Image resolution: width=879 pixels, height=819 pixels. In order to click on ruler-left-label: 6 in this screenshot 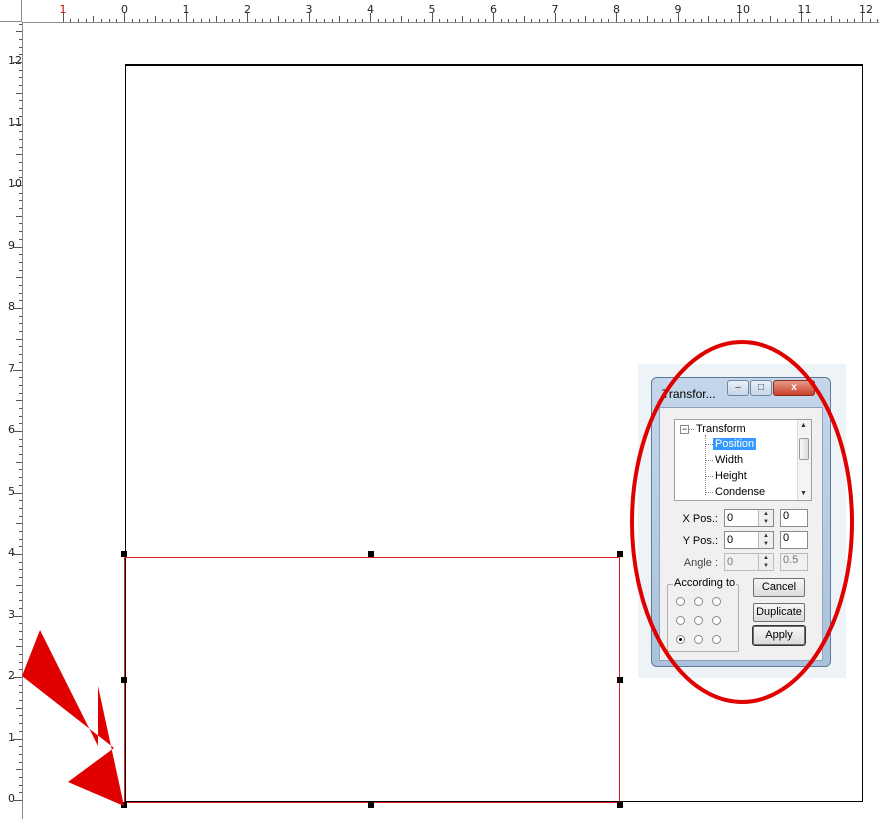, I will do `click(11, 429)`.